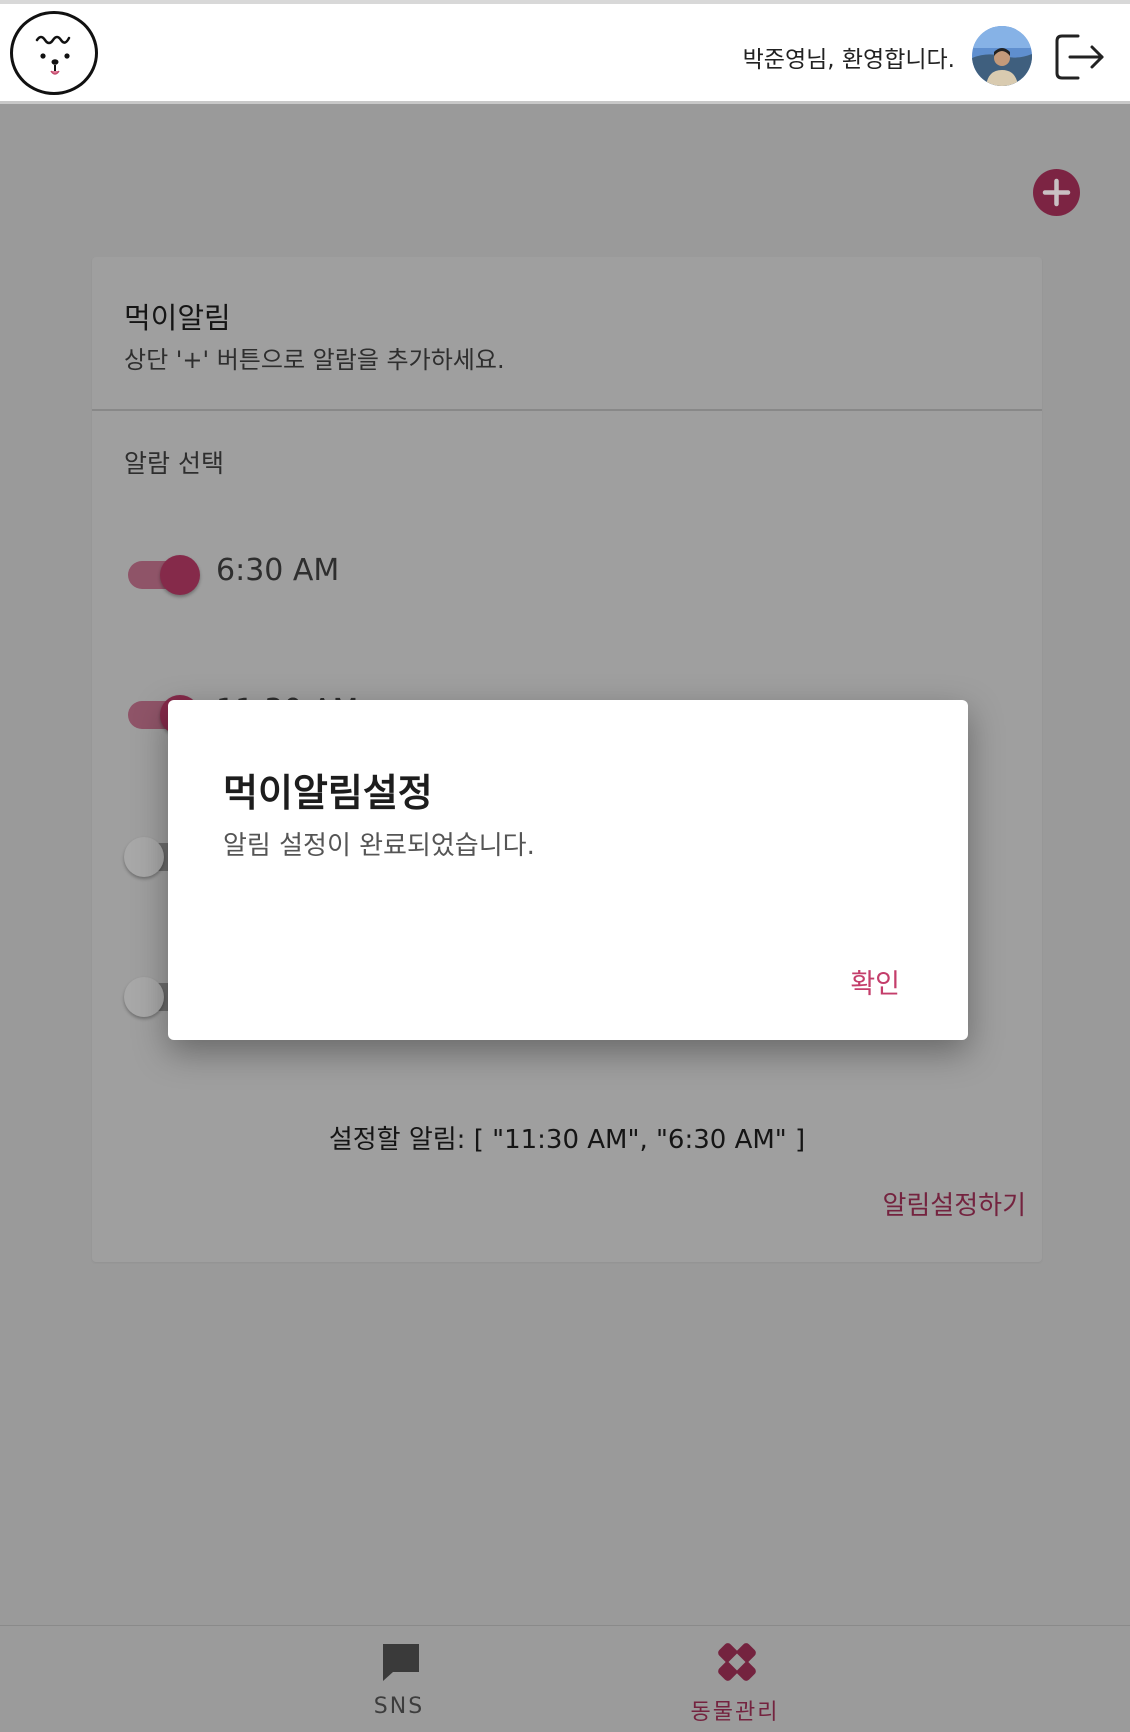 The image size is (1130, 1732). Describe the element at coordinates (379, 846) in the screenshot. I see `dialog-message: 알림 설정이 완료되었습니다.` at that location.